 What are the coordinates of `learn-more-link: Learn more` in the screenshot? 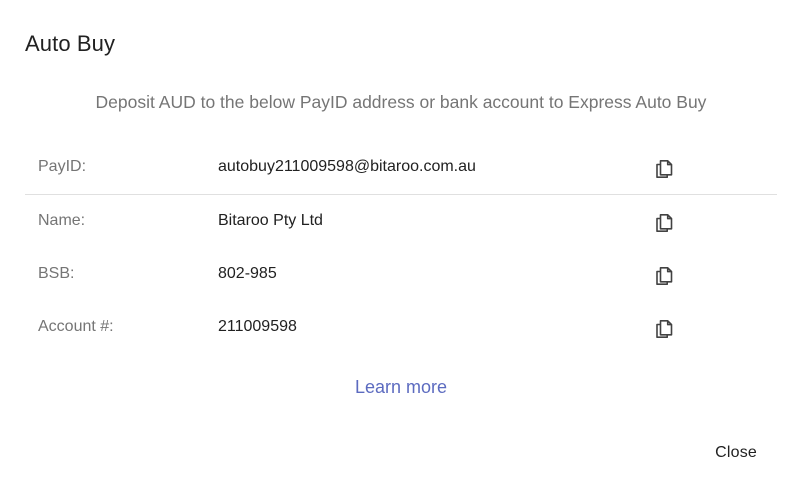 It's located at (401, 387).